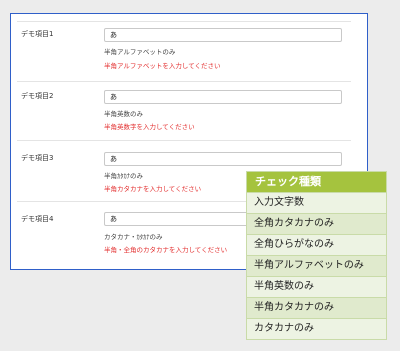 This screenshot has width=400, height=351. Describe the element at coordinates (153, 189) in the screenshot. I see `field-error: 半角カタカナを入力してください` at that location.